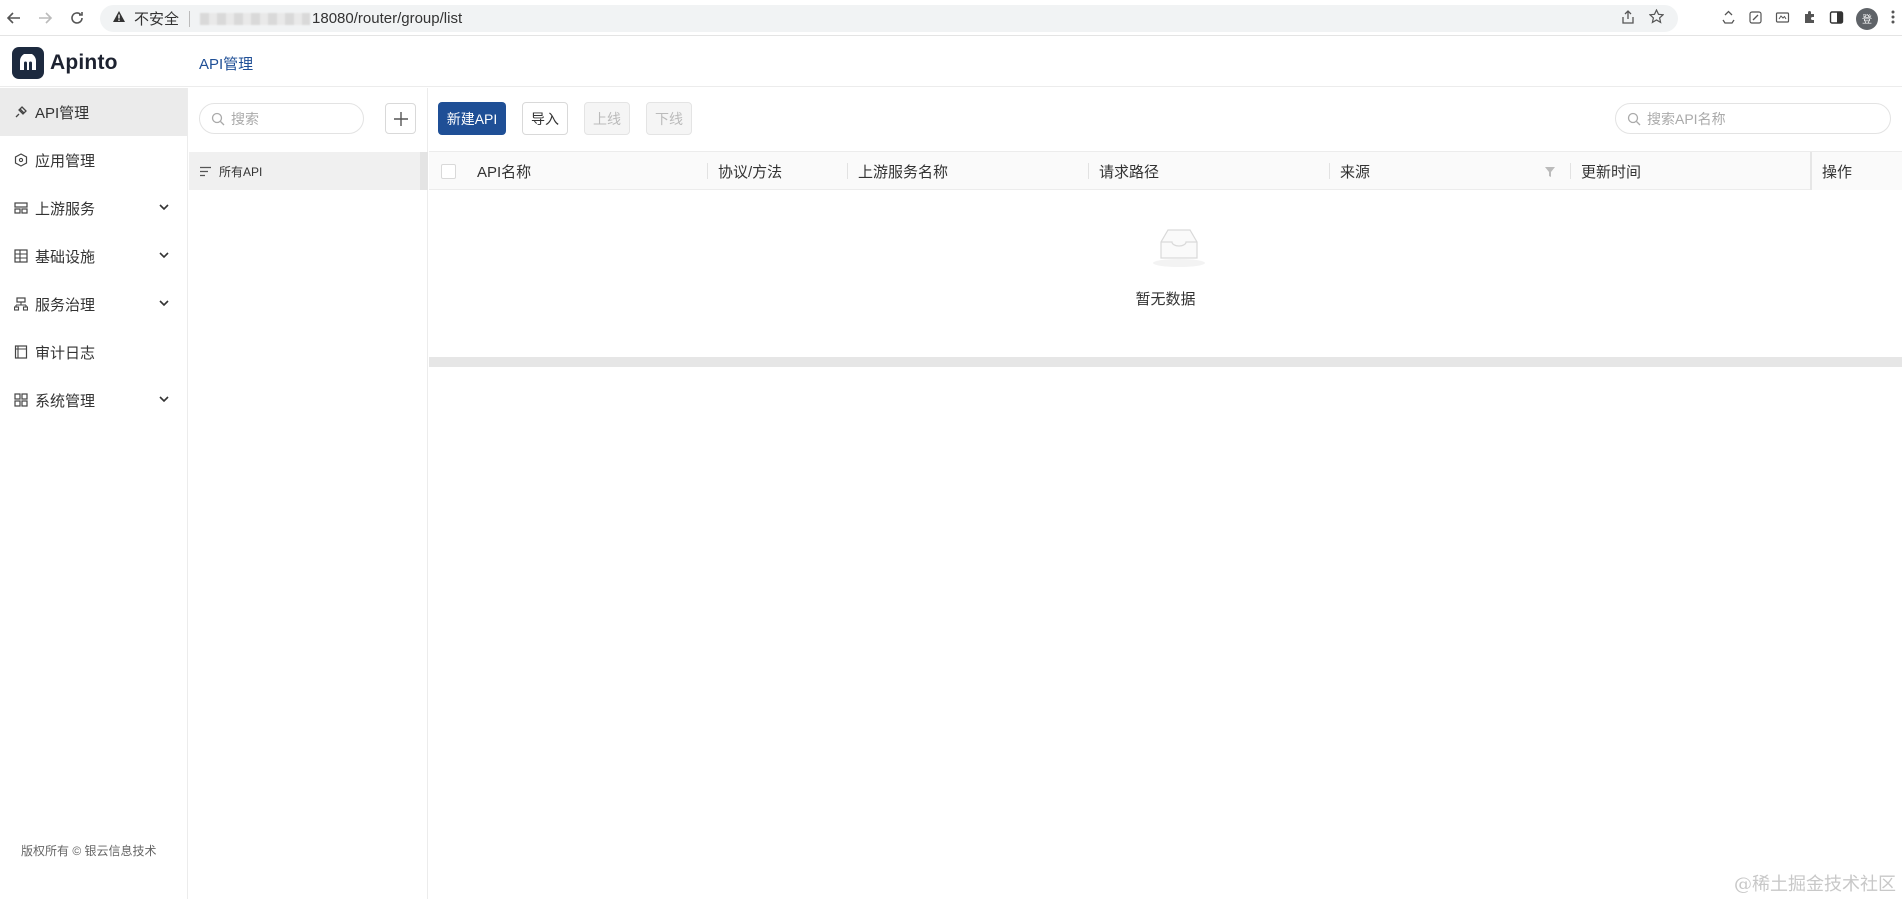 The image size is (1902, 899). What do you see at coordinates (1815, 884) in the screenshot?
I see `watermark: @稀土掘金技术社区` at bounding box center [1815, 884].